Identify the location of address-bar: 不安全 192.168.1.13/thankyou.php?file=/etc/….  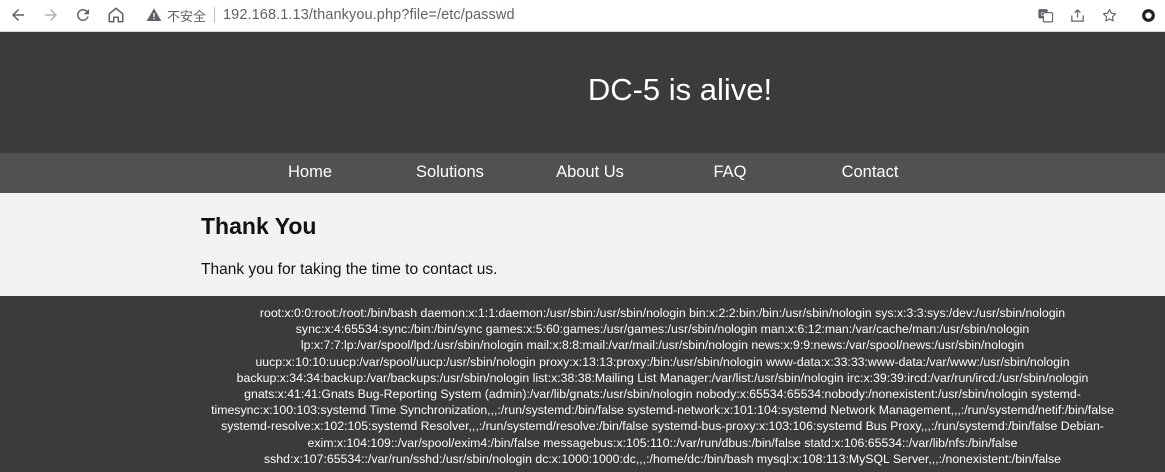
(583, 15).